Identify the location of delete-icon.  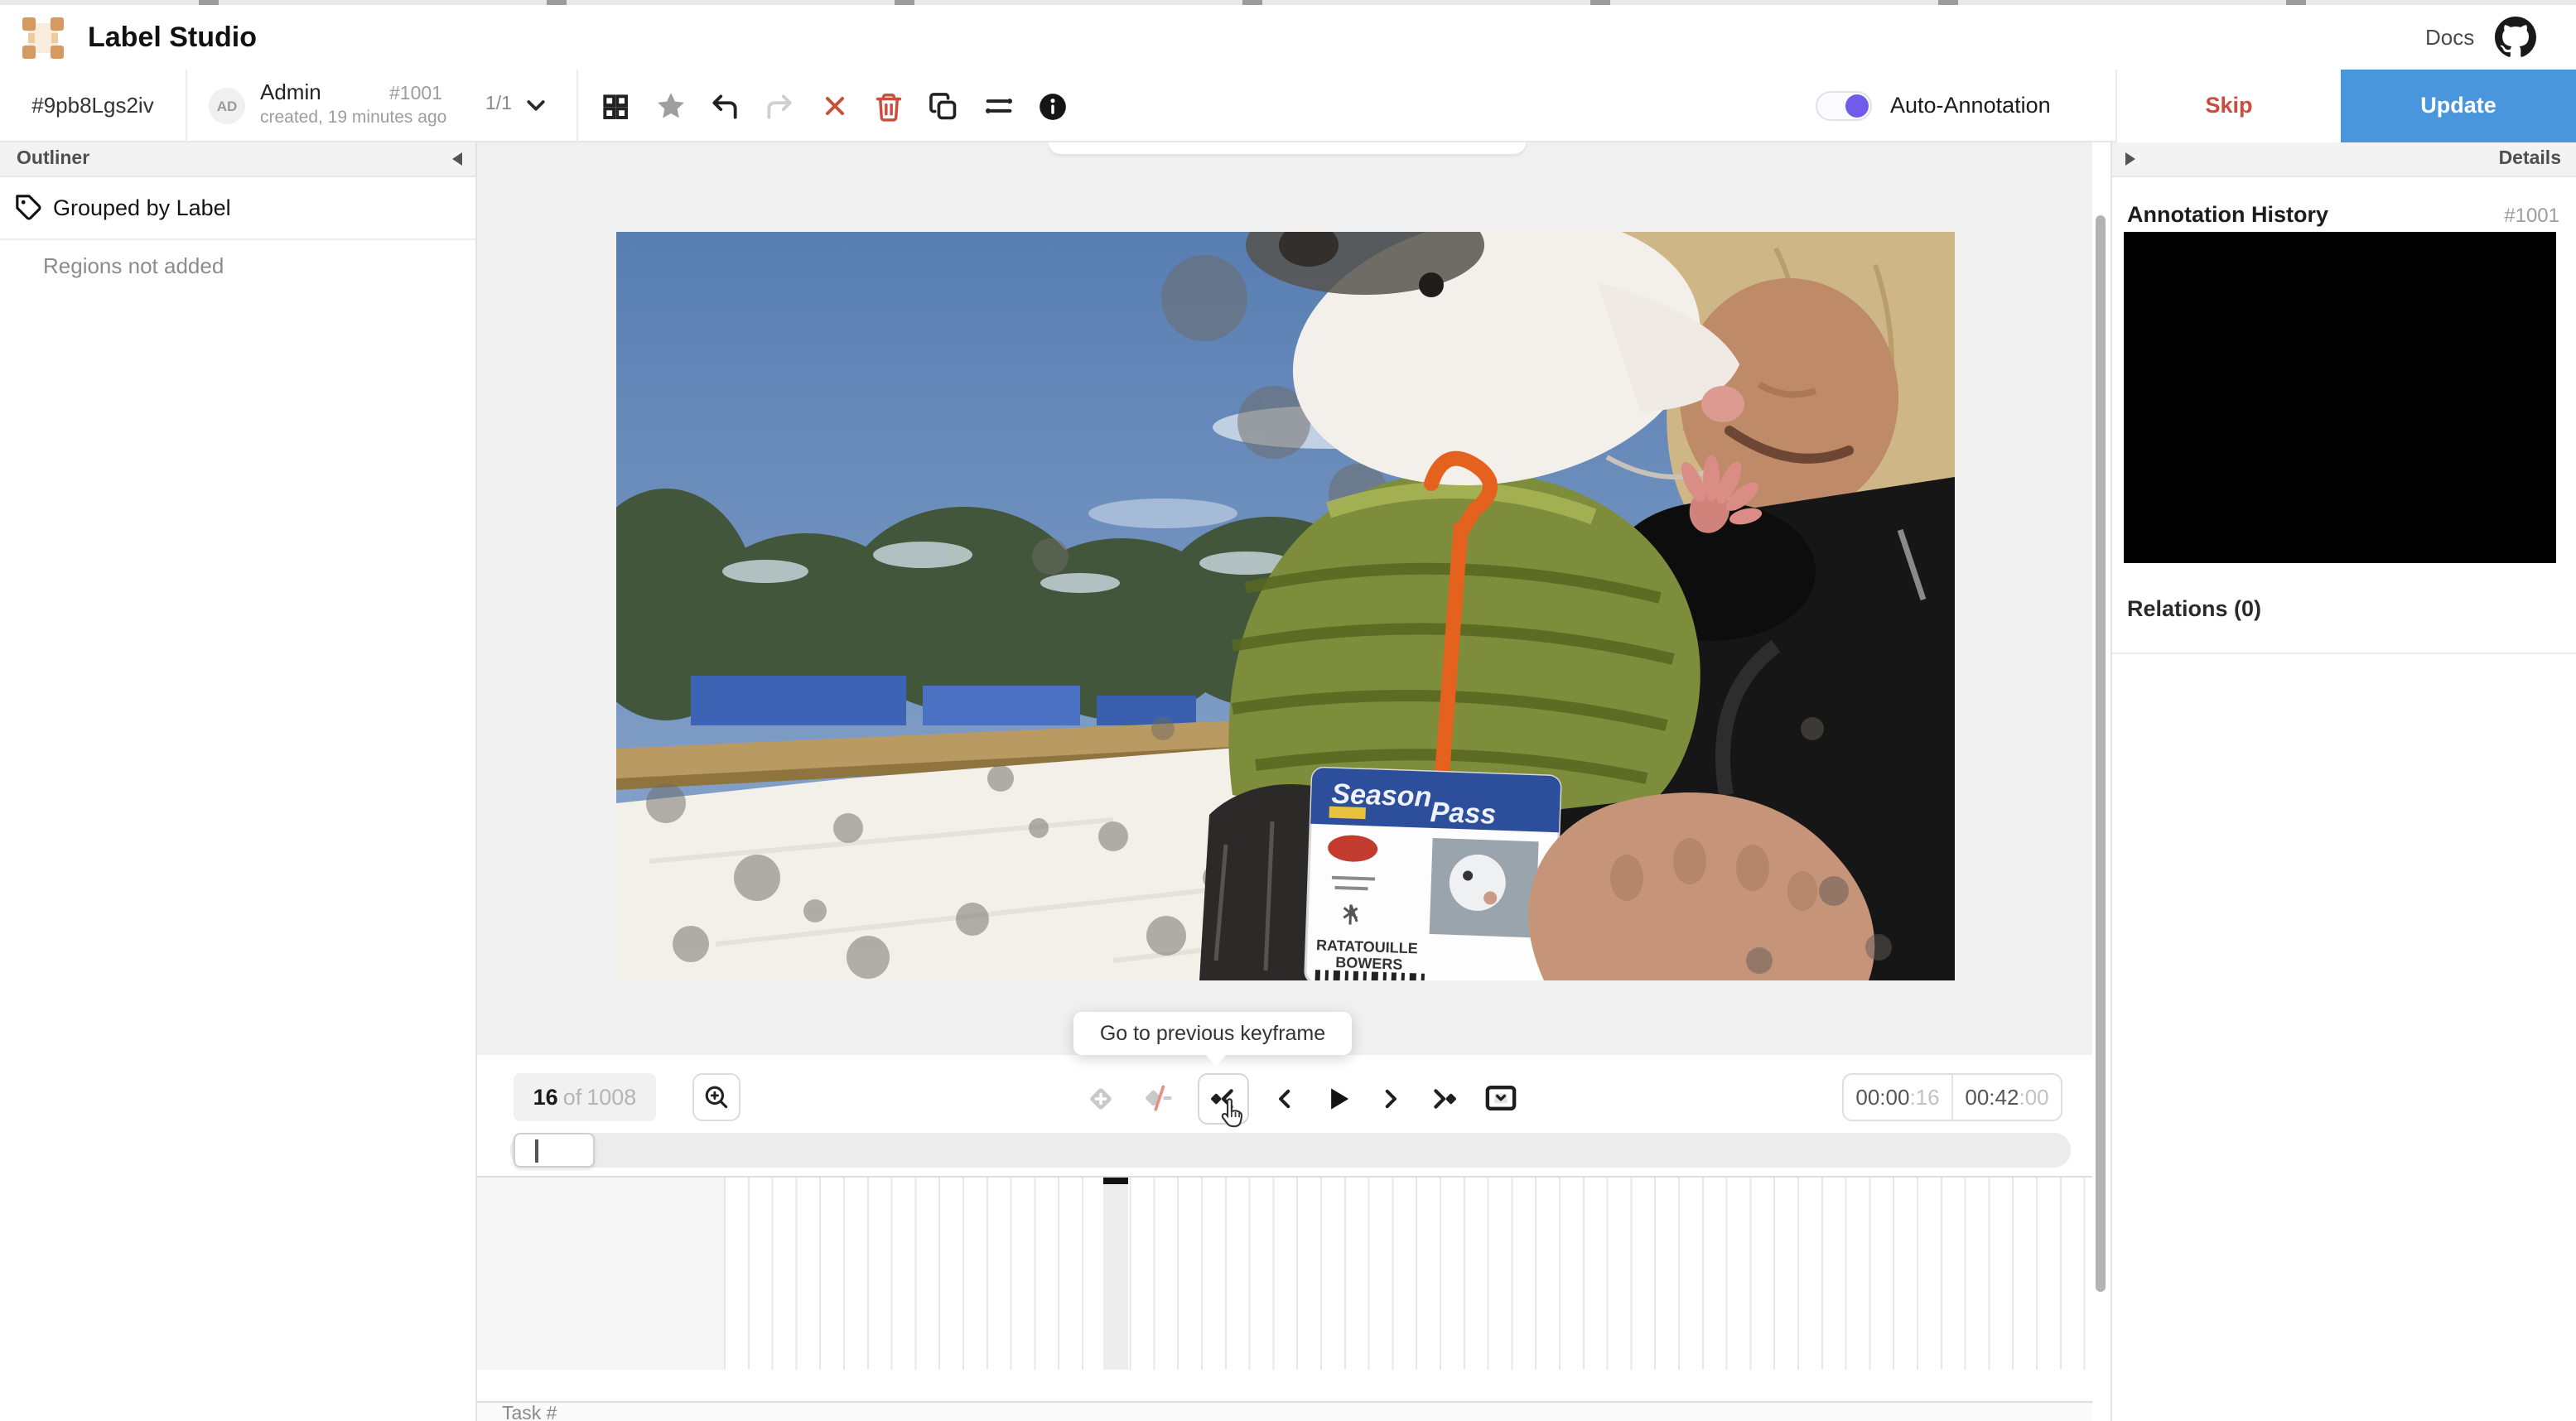
(888, 106).